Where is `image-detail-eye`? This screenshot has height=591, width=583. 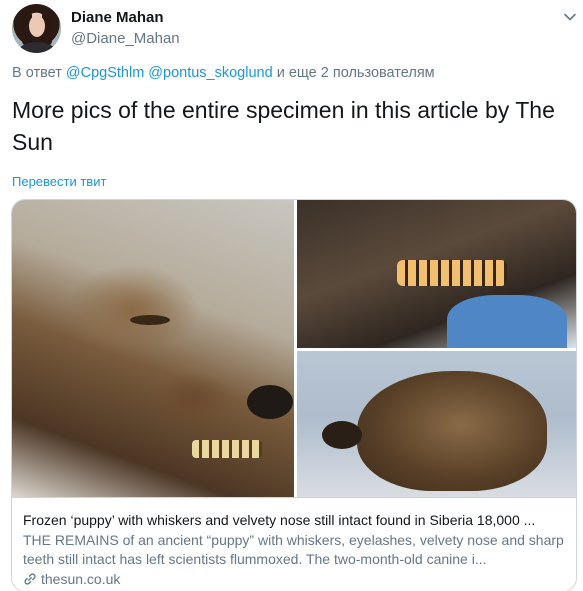 image-detail-eye is located at coordinates (150, 320).